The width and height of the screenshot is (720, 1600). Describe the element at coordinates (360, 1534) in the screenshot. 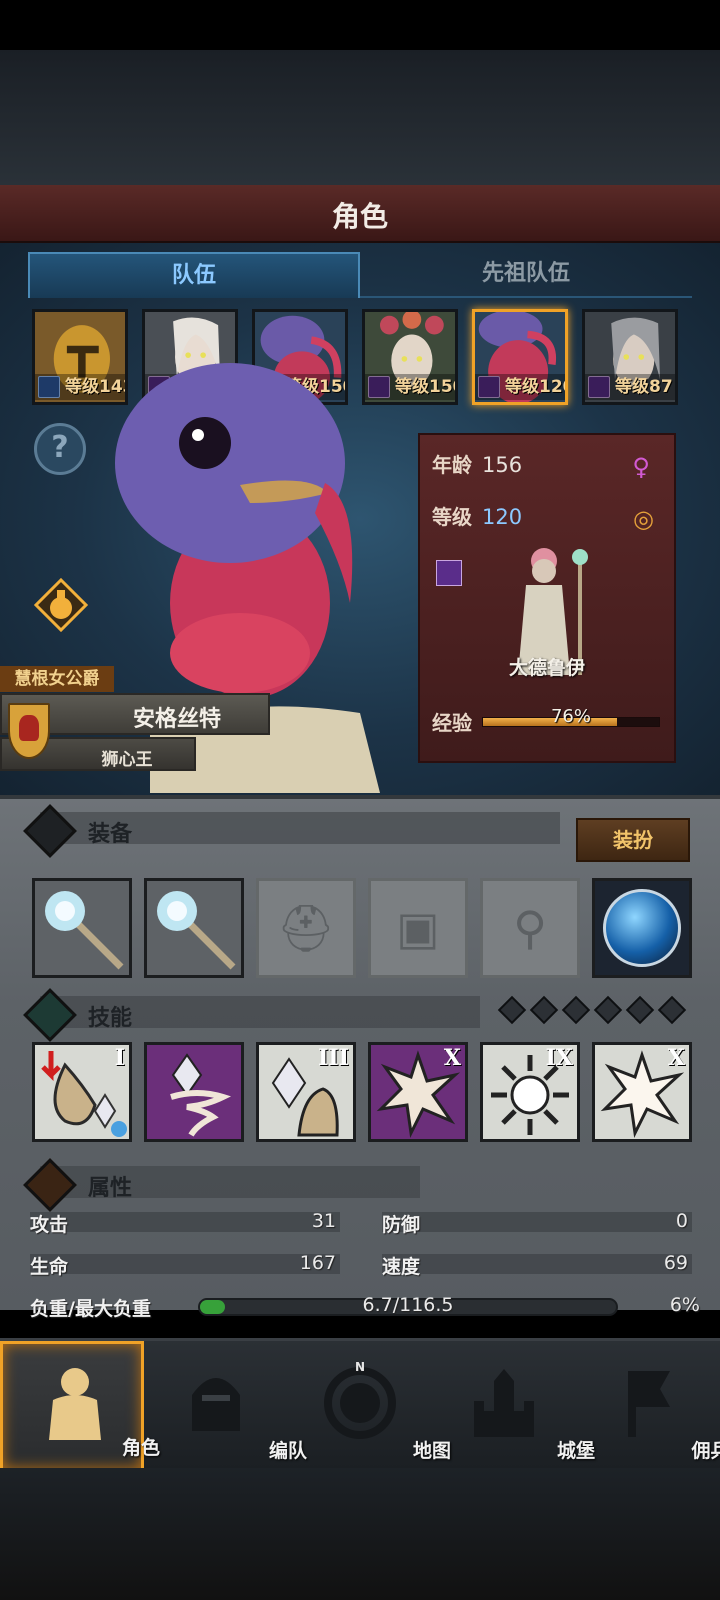

I see `bottom-backdrop` at that location.